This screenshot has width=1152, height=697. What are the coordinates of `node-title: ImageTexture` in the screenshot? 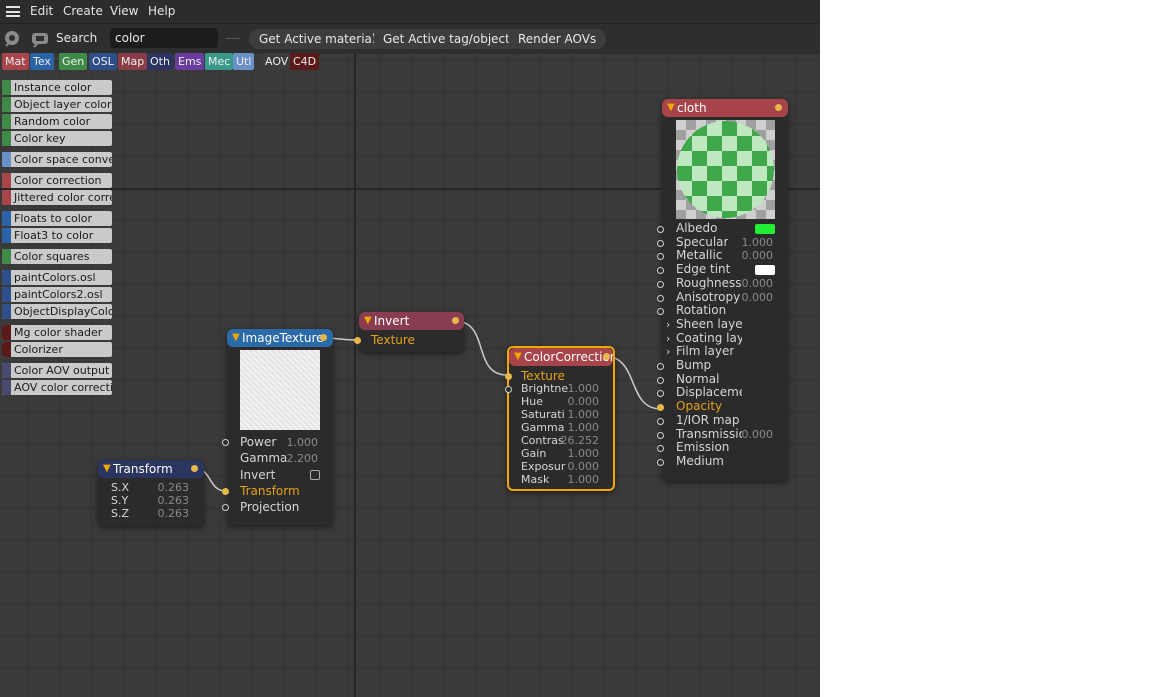 It's located at (283, 338).